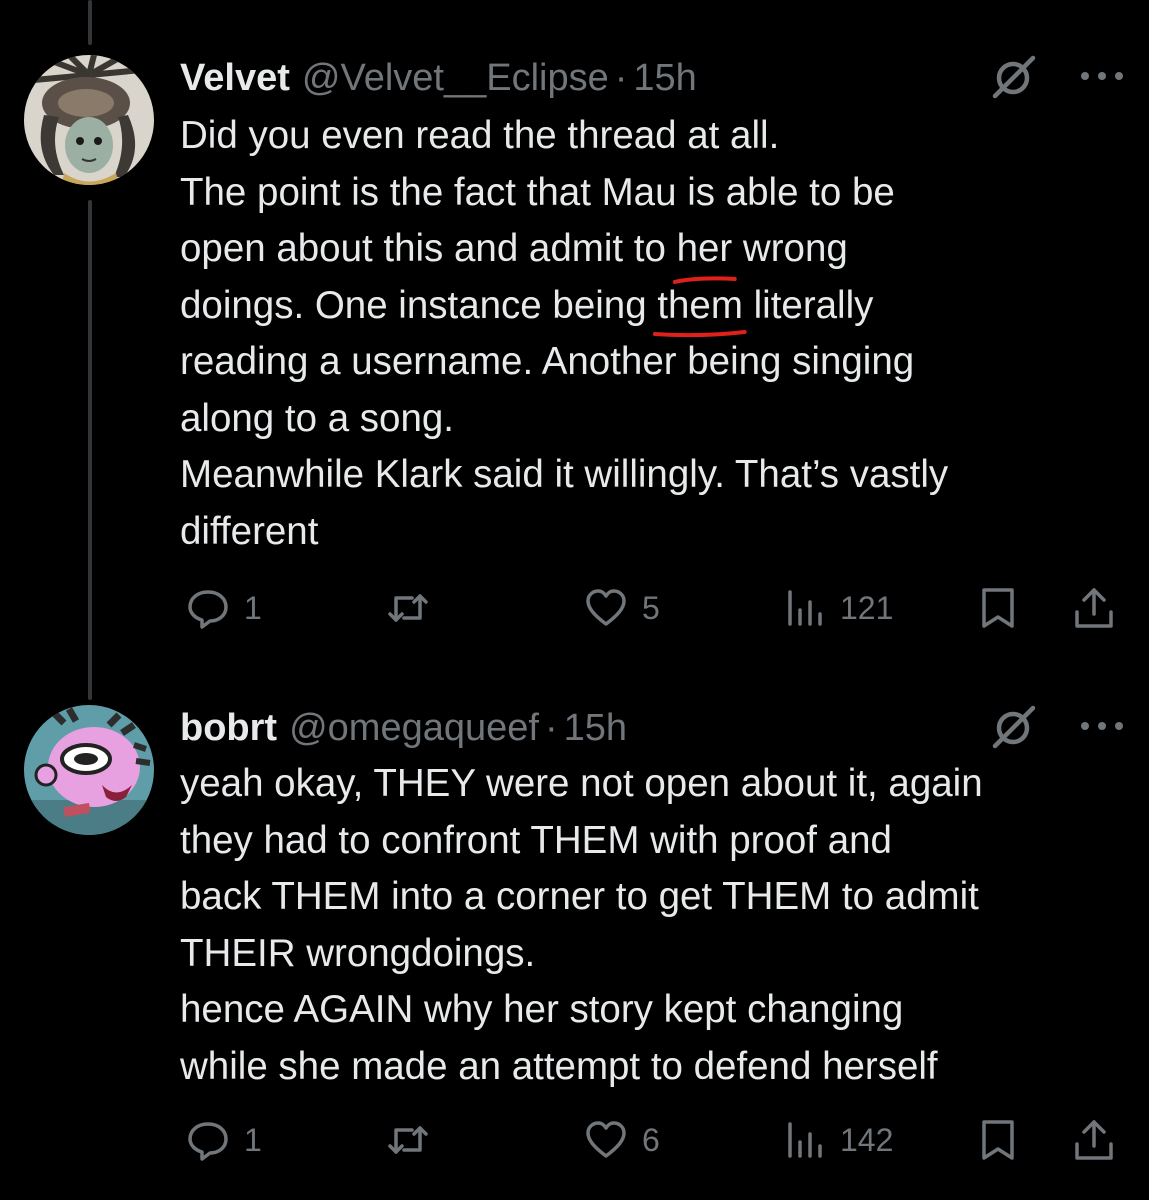 This screenshot has width=1149, height=1200. I want to click on tweet-line: open about this and admit to her wrong, so click(645, 252).